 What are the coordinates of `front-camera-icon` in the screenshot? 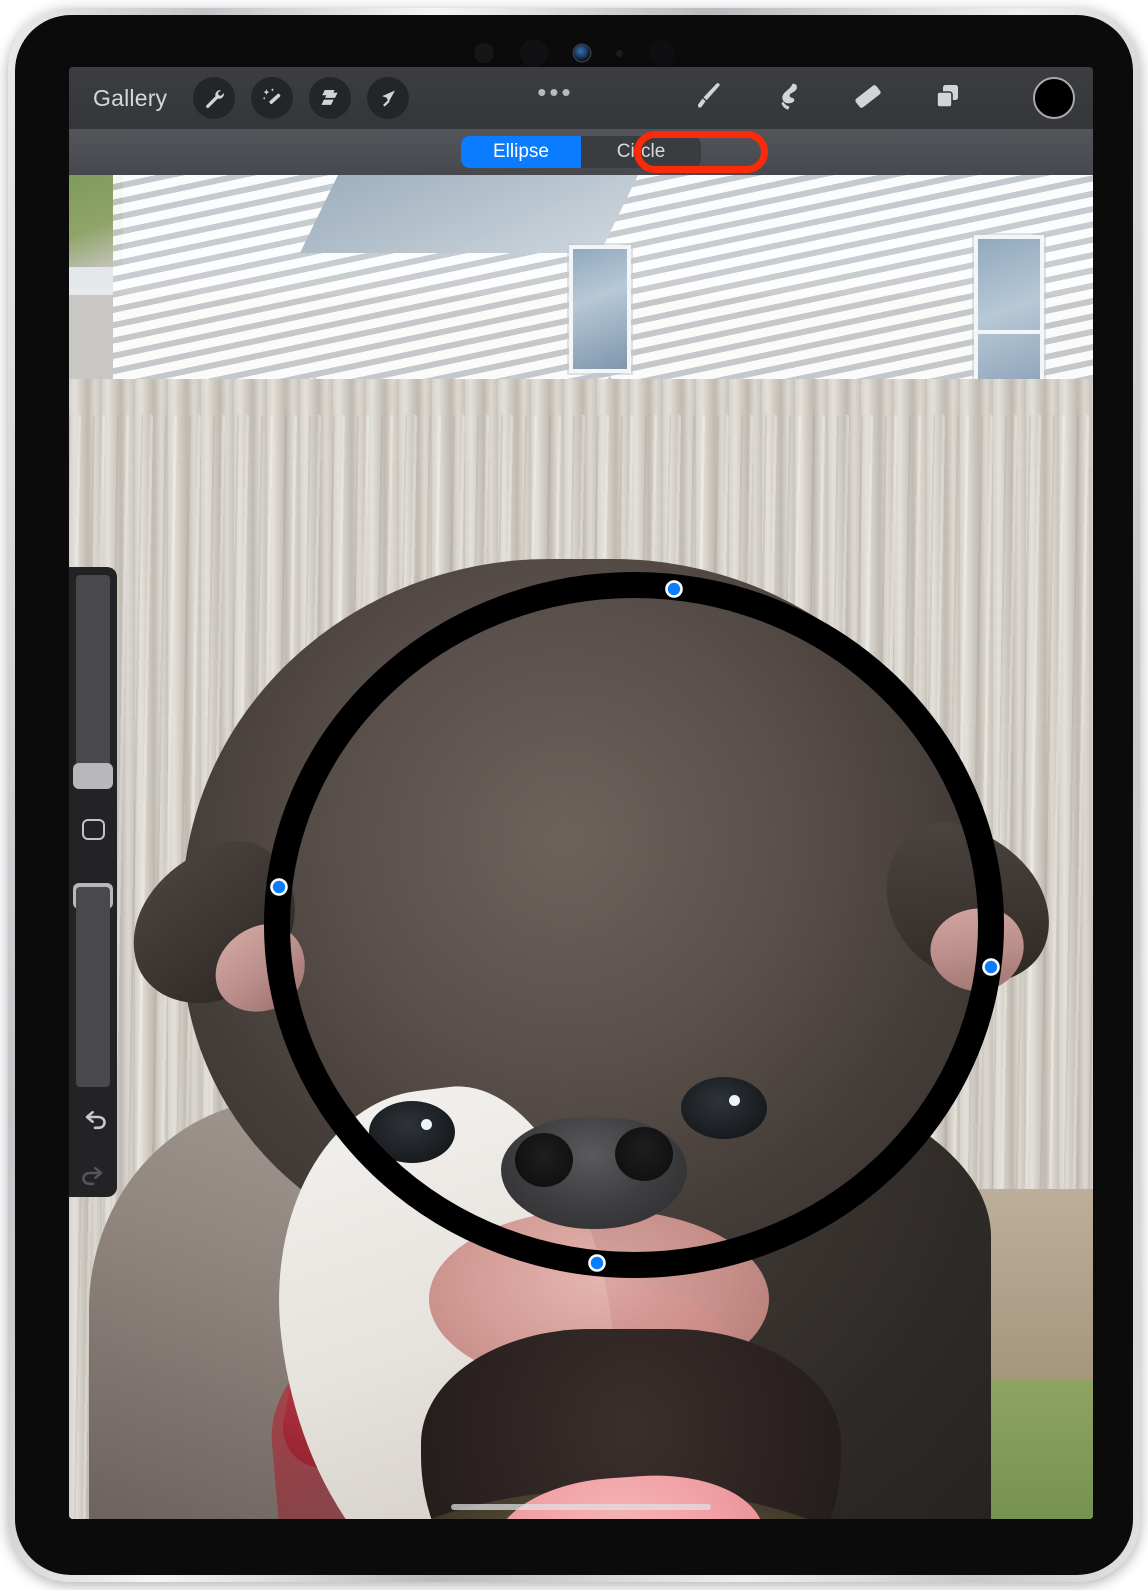 It's located at (581, 53).